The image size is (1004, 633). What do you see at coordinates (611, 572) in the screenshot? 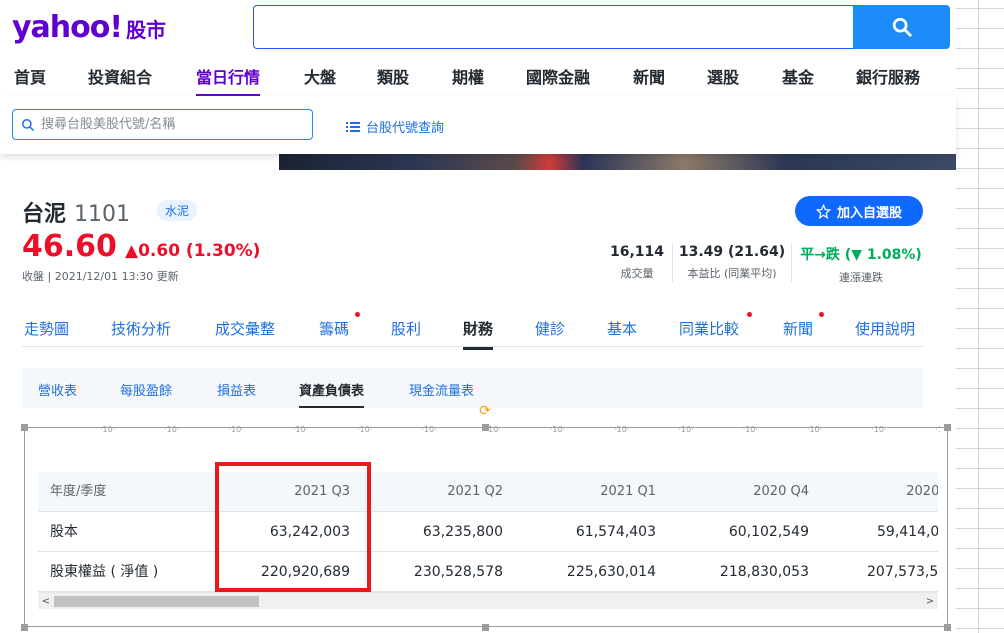
I see `table-cell: 225,630,014` at bounding box center [611, 572].